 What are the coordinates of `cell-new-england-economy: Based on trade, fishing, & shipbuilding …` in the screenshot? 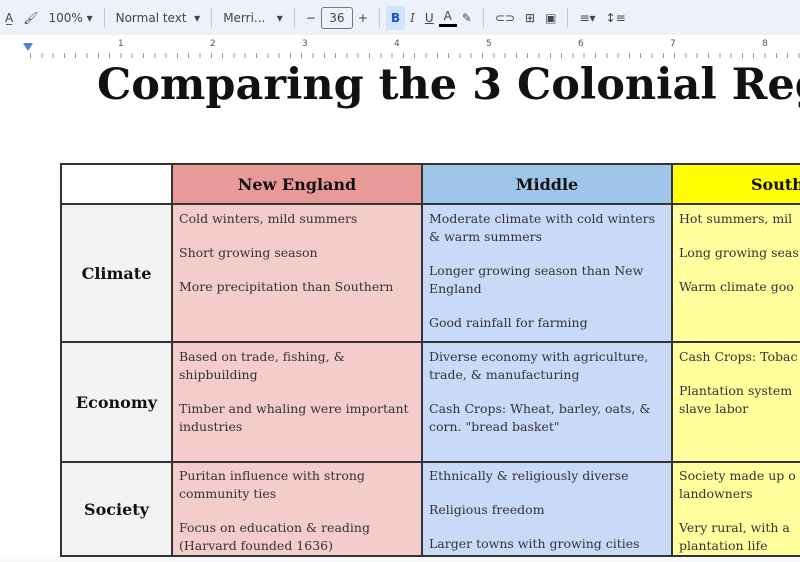 It's located at (297, 402).